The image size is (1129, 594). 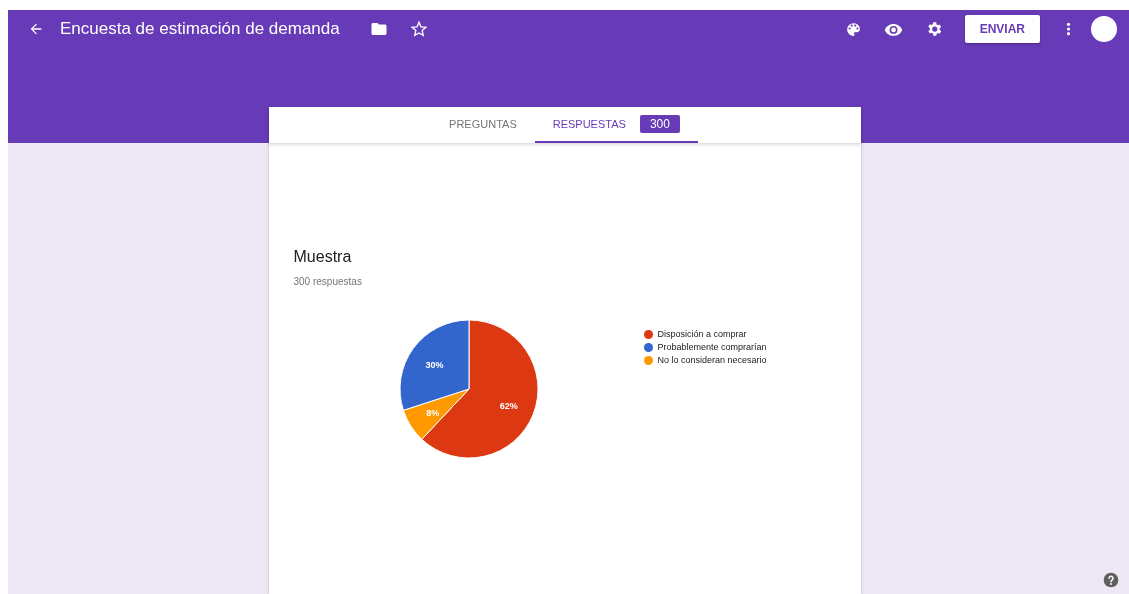 What do you see at coordinates (483, 125) in the screenshot?
I see `tab: PREGUNTAS` at bounding box center [483, 125].